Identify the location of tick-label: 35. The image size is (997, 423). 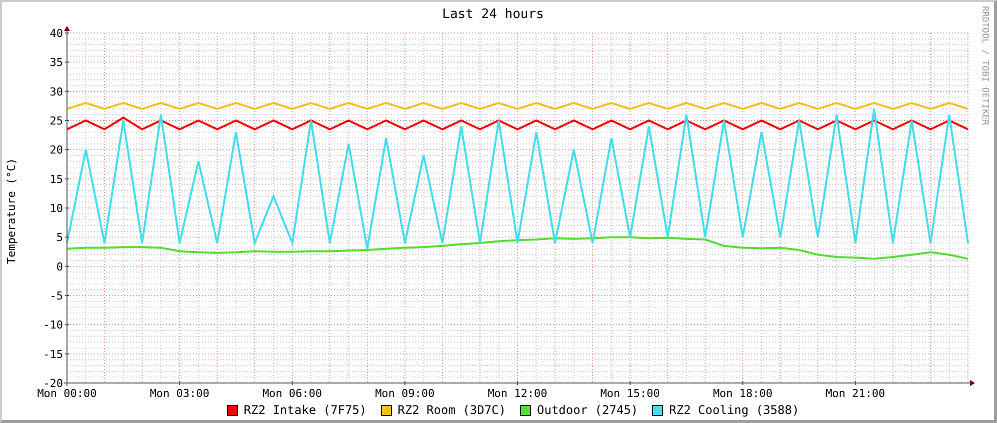
(56, 63).